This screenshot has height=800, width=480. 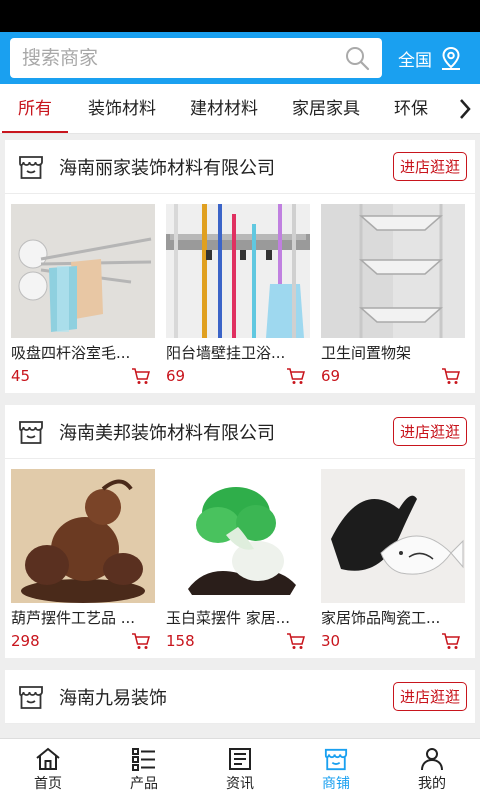 I want to click on list-icon, so click(x=143, y=759).